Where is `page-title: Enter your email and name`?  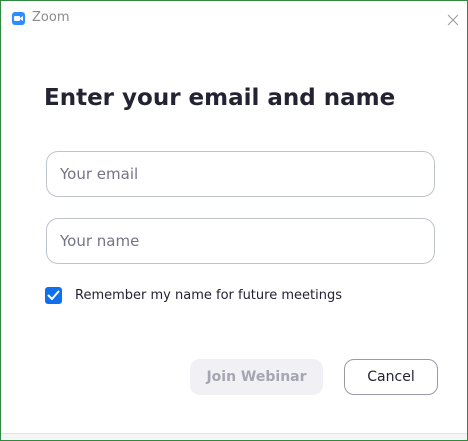
page-title: Enter your email and name is located at coordinates (220, 98).